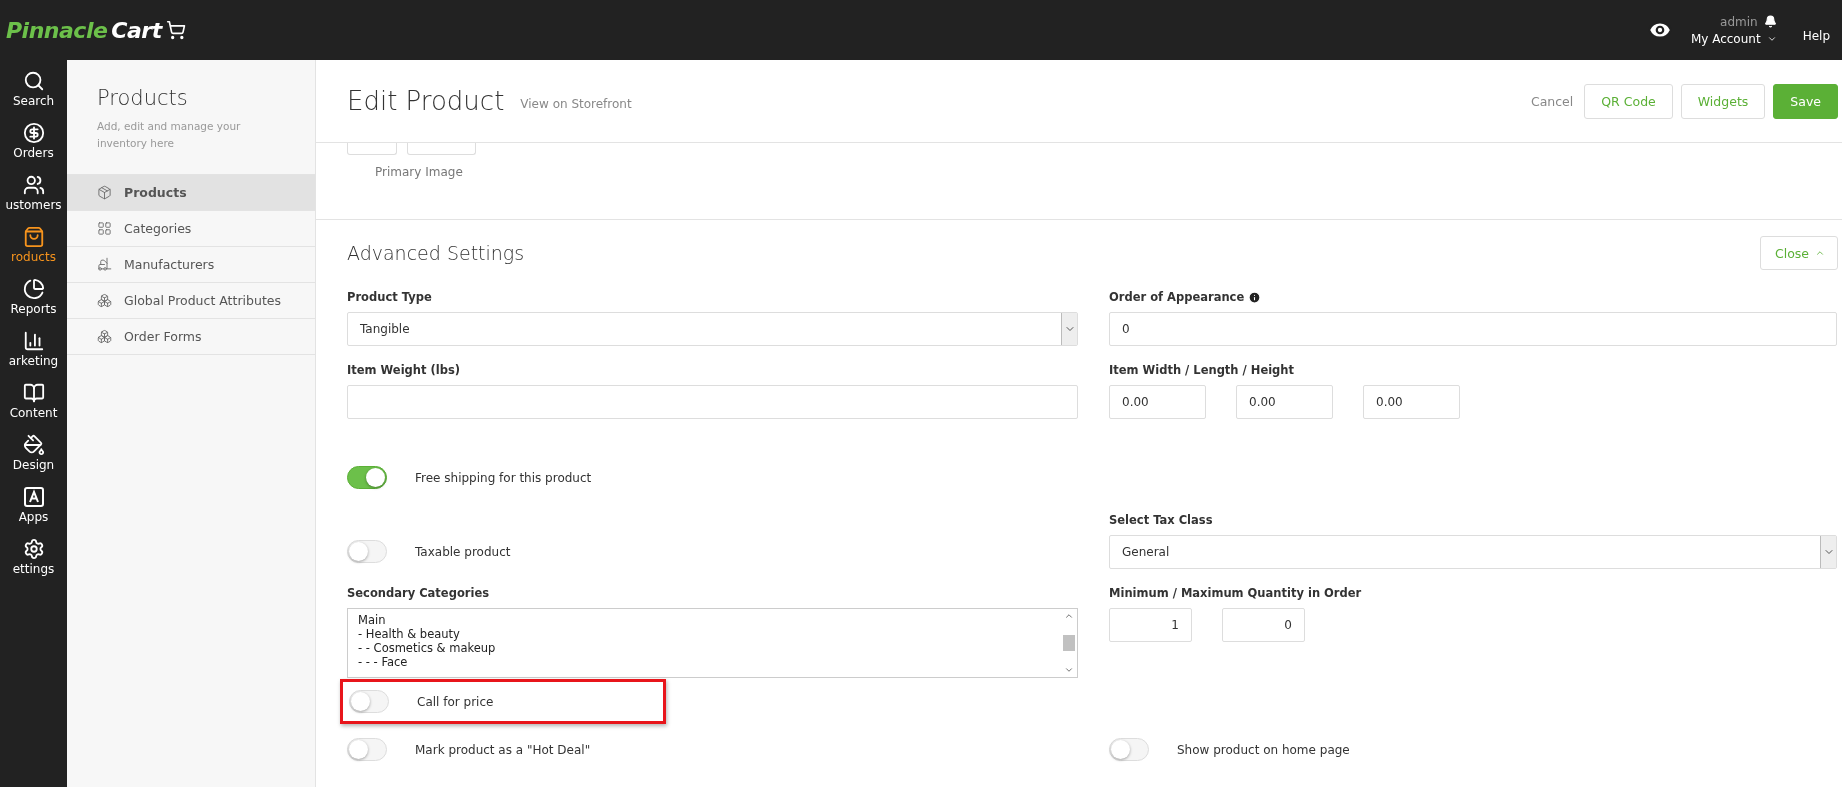 This screenshot has width=1842, height=787. Describe the element at coordinates (33, 549) in the screenshot. I see `settings-icon` at that location.